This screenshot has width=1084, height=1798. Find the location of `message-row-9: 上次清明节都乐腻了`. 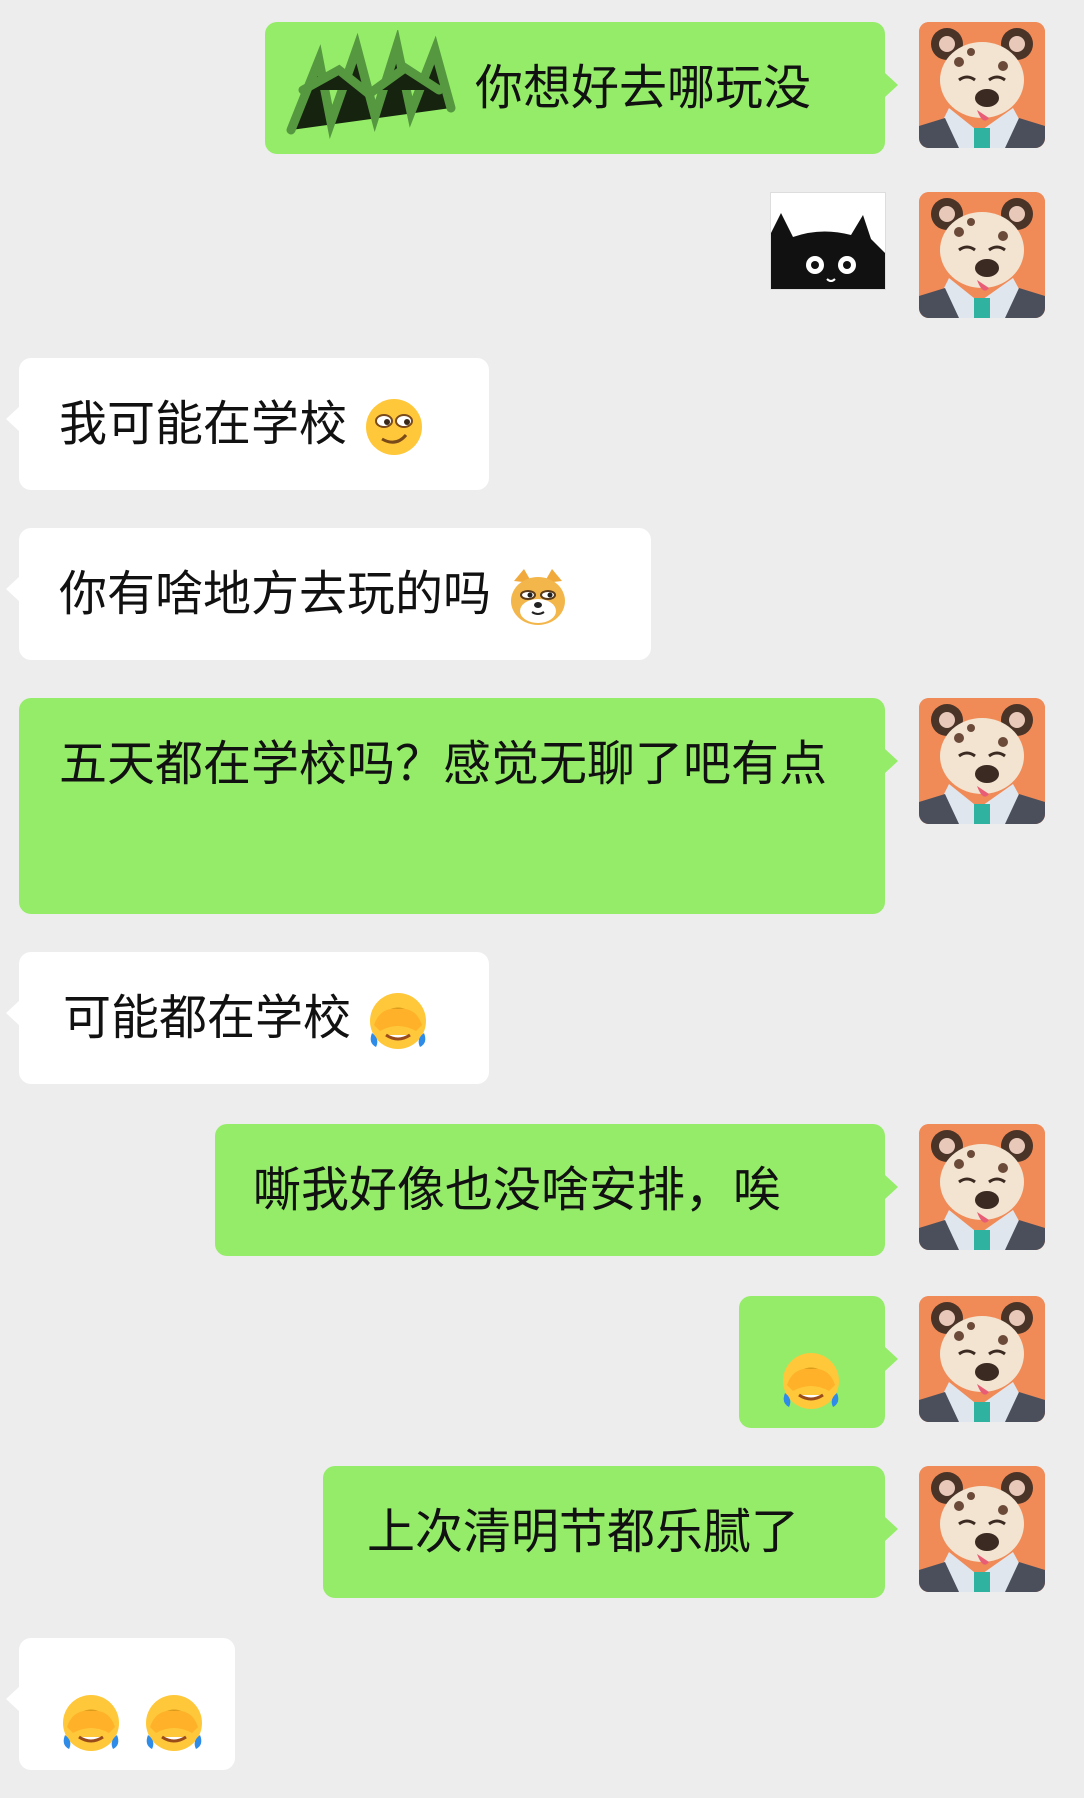

message-row-9: 上次清明节都乐腻了 is located at coordinates (542, 1532).